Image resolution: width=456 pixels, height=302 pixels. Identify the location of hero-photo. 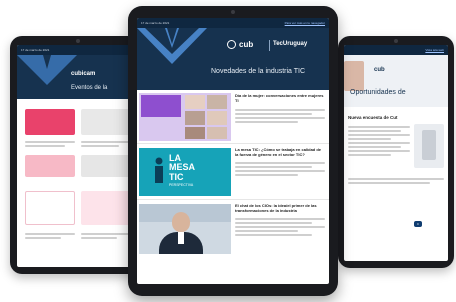
(354, 76).